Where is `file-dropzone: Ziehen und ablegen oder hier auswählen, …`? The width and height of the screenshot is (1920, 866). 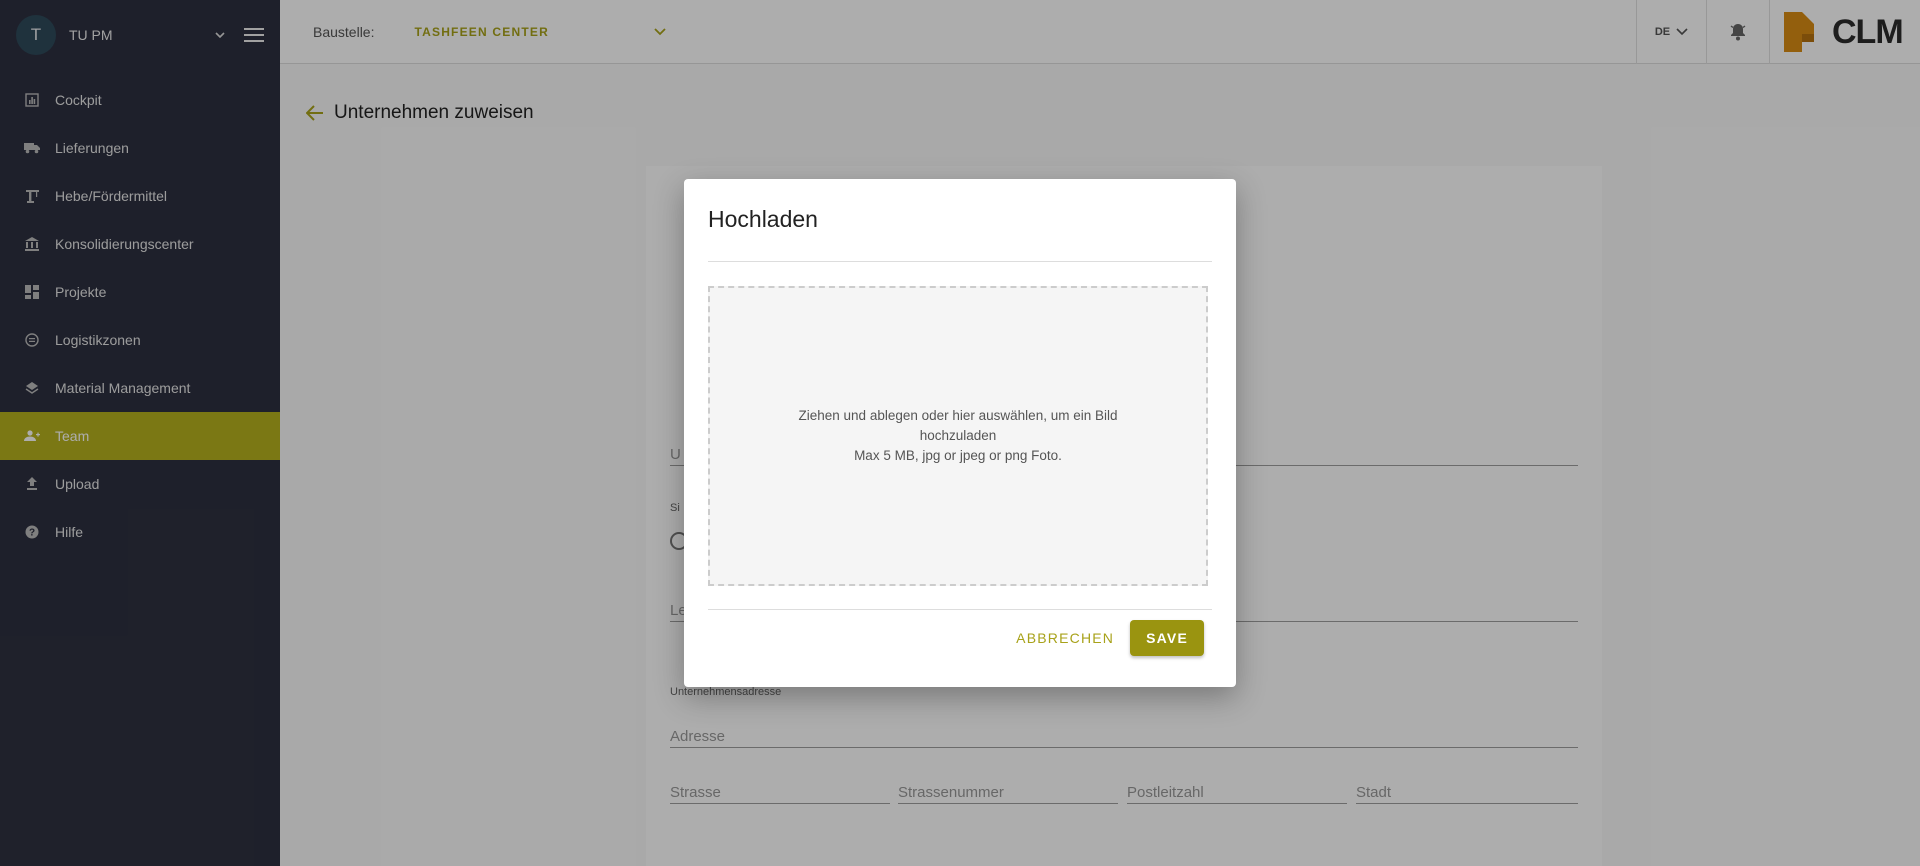 file-dropzone: Ziehen und ablegen oder hier auswählen, … is located at coordinates (958, 436).